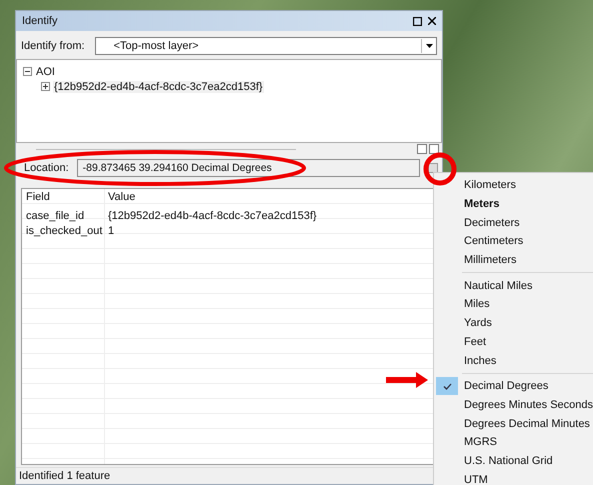 This screenshot has width=593, height=485. Describe the element at coordinates (440, 169) in the screenshot. I see `highlight-circle` at that location.